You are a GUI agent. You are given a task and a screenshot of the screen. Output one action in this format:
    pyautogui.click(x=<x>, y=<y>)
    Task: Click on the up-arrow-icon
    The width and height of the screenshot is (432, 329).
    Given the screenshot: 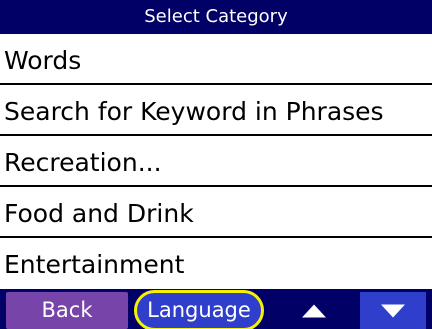 What is the action you would take?
    pyautogui.click(x=314, y=310)
    